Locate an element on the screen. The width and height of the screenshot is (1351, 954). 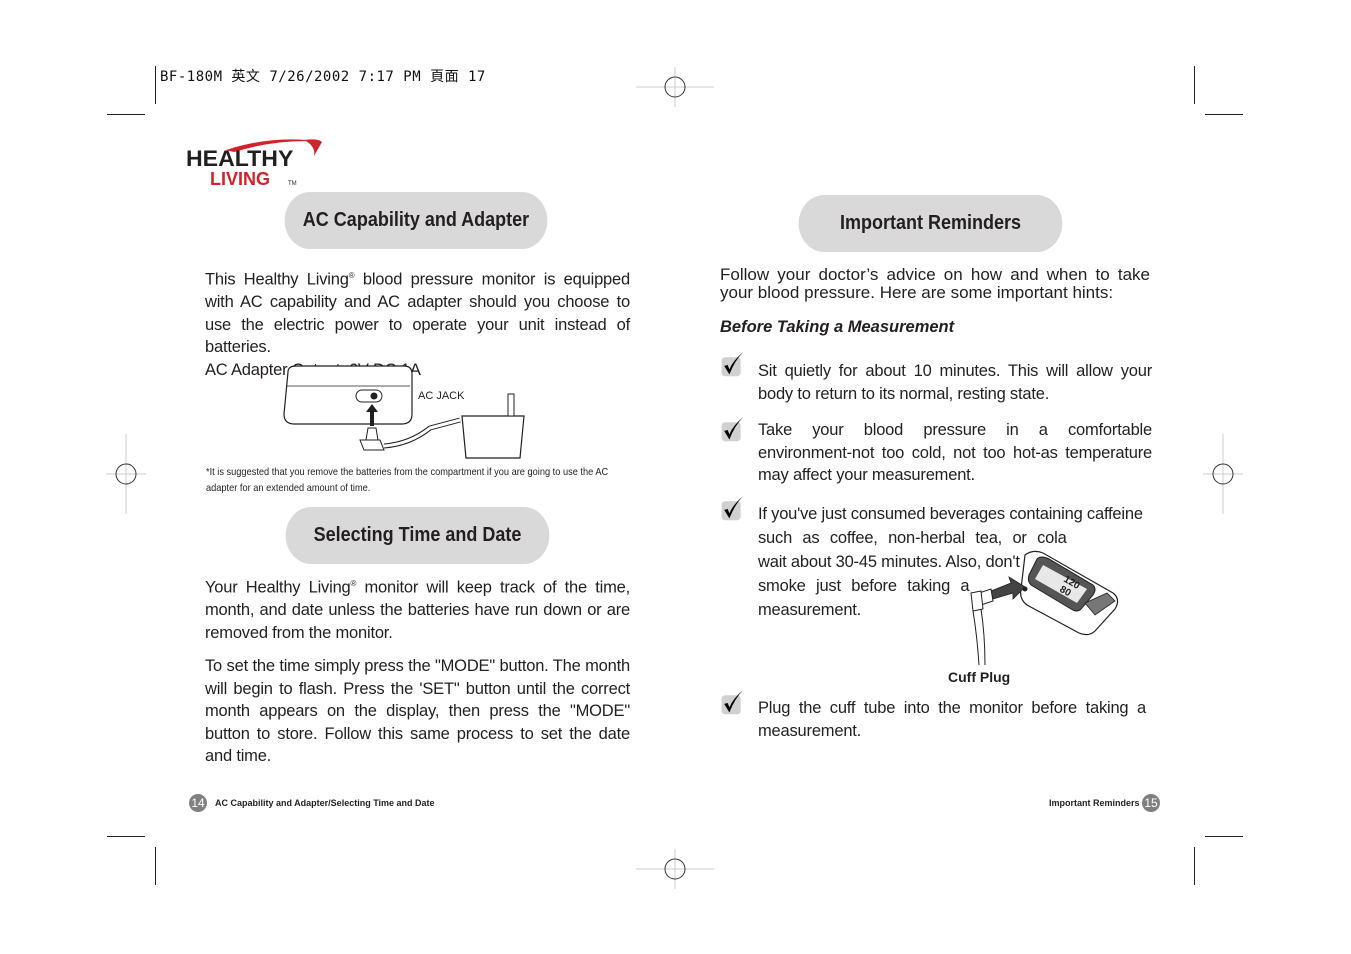
registration-mark-bottom is located at coordinates (675, 869).